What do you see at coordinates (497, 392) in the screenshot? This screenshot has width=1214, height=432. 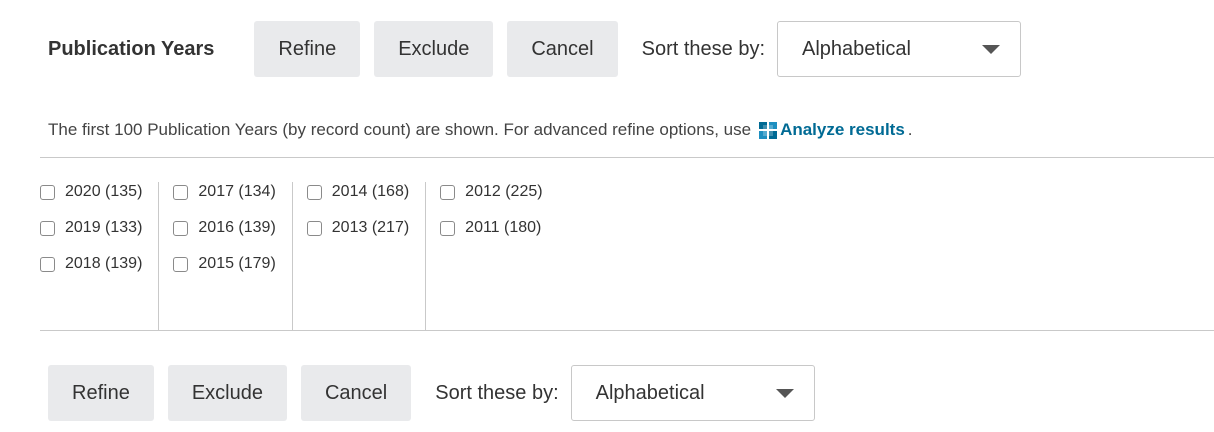 I see `sort-label-bottom: Sort these by:` at bounding box center [497, 392].